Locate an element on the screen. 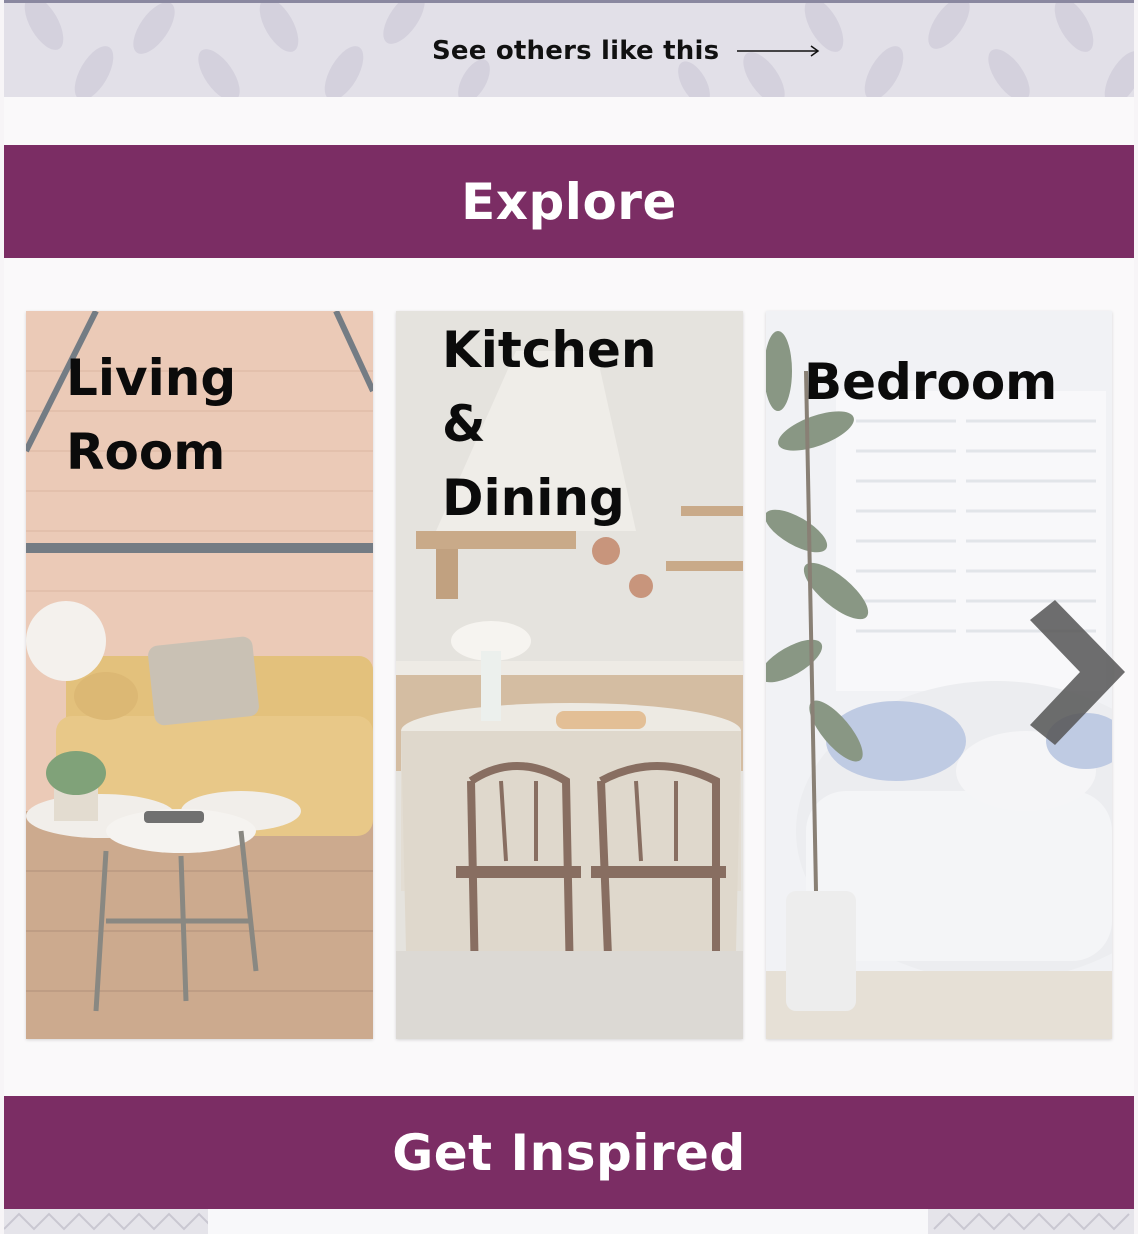  see-others-label: See others like this is located at coordinates (576, 51).